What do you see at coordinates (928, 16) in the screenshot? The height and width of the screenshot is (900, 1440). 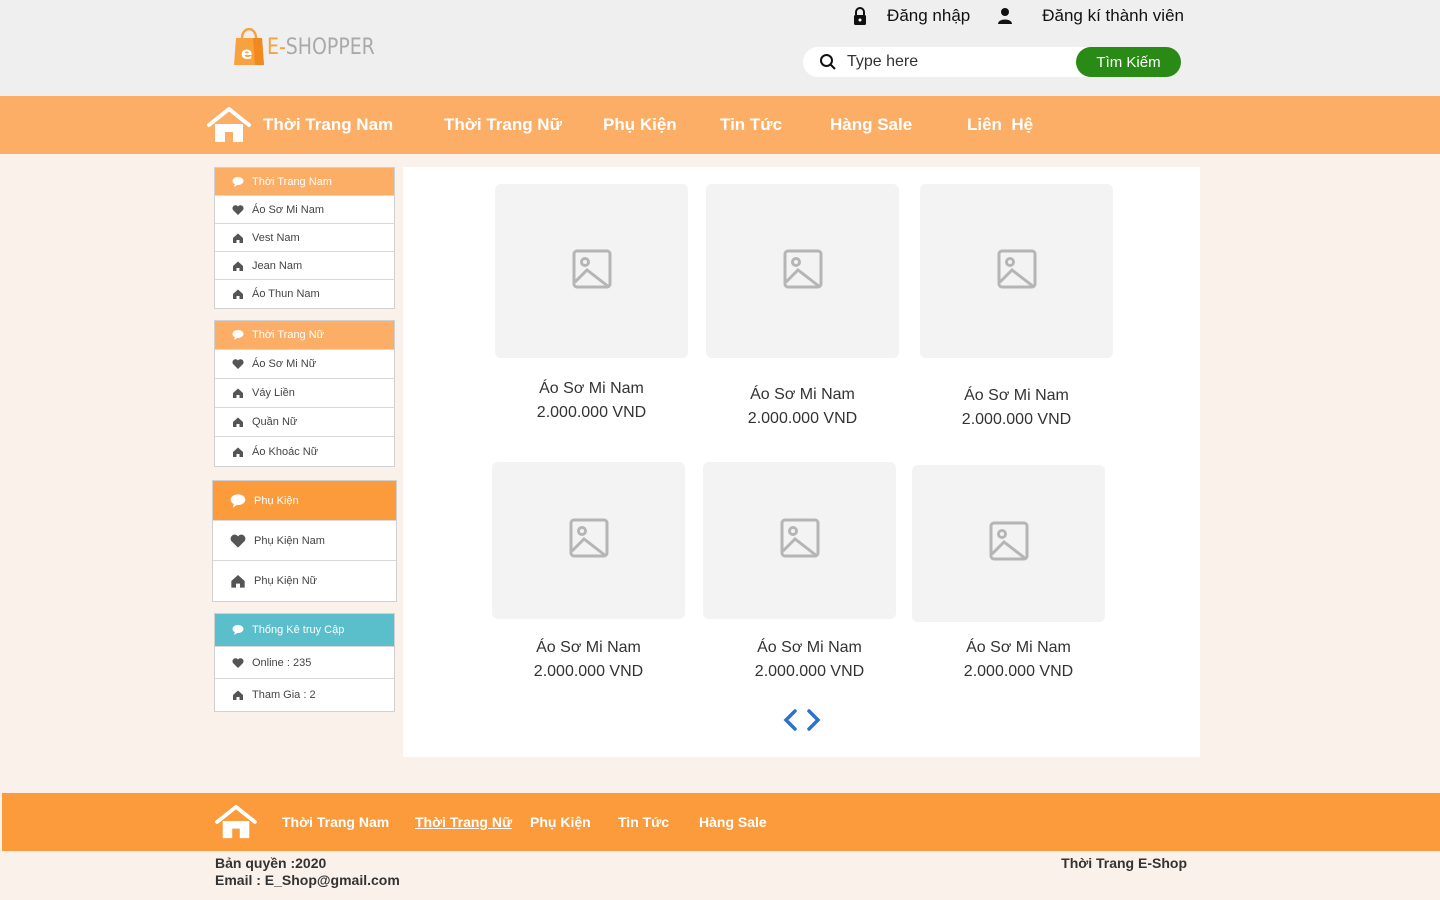 I see `login-link: Đăng nhập` at bounding box center [928, 16].